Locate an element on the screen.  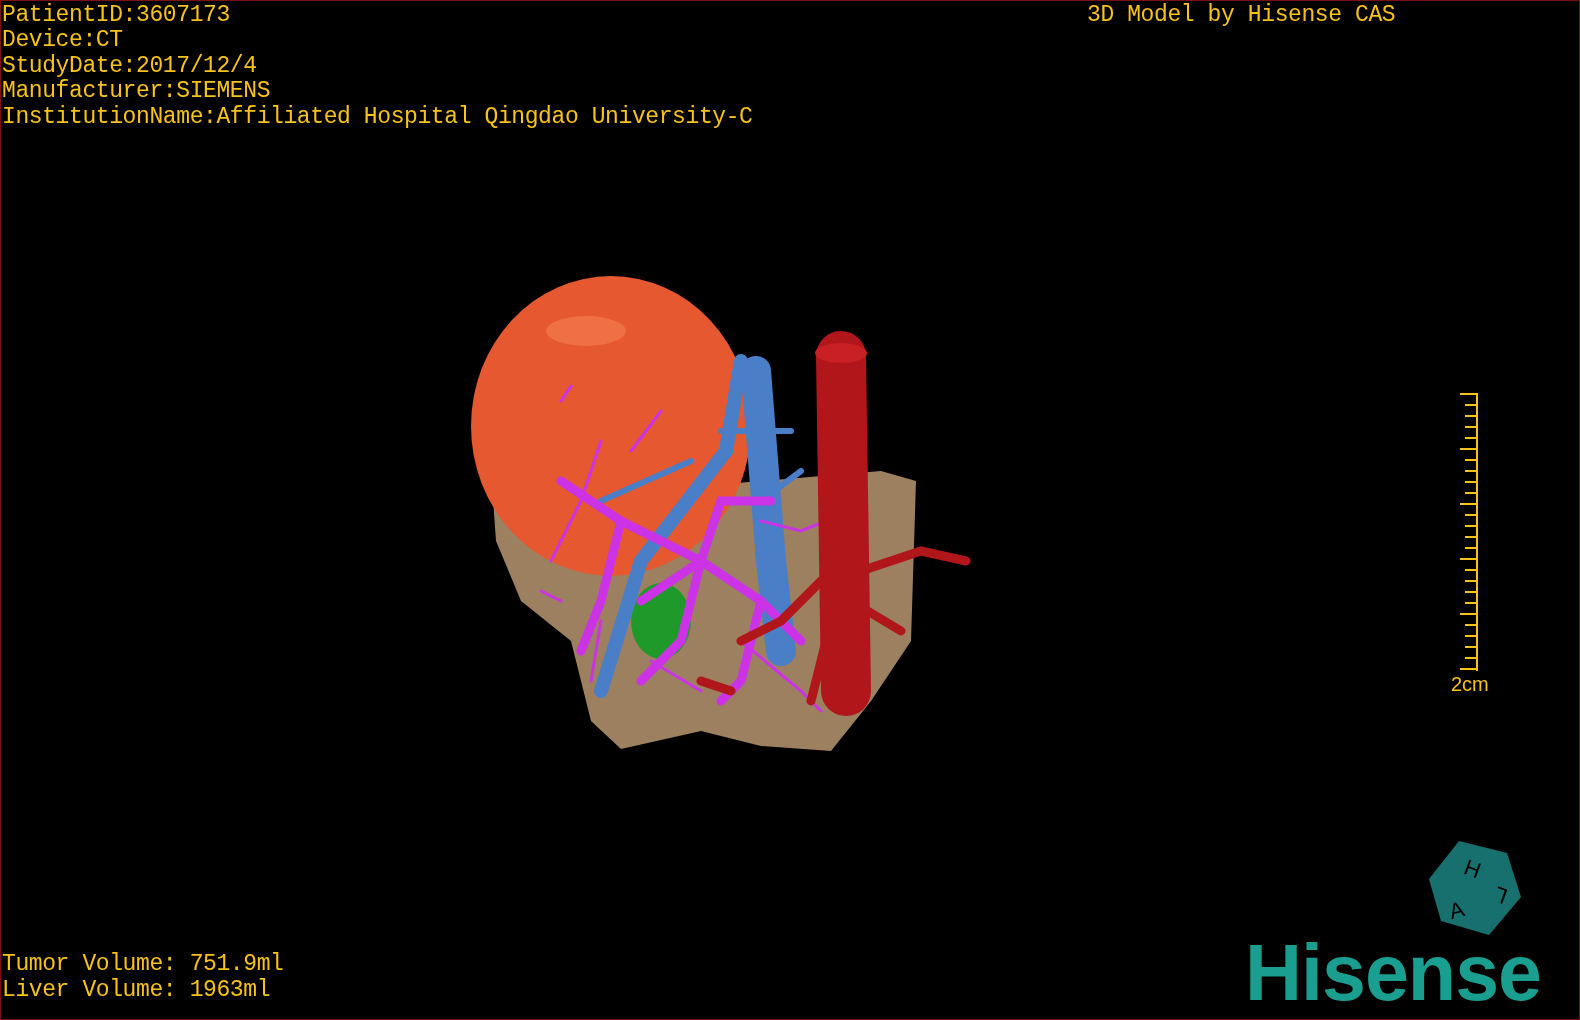
cube-face-label: H is located at coordinates (1472, 869).